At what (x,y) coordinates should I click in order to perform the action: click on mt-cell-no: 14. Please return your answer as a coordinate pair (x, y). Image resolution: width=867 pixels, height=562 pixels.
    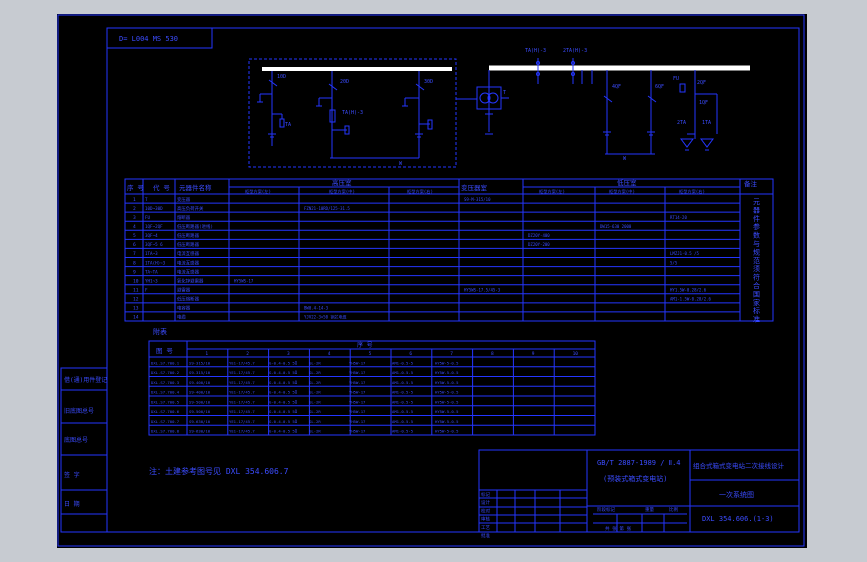
    Looking at the image, I should click on (136, 318).